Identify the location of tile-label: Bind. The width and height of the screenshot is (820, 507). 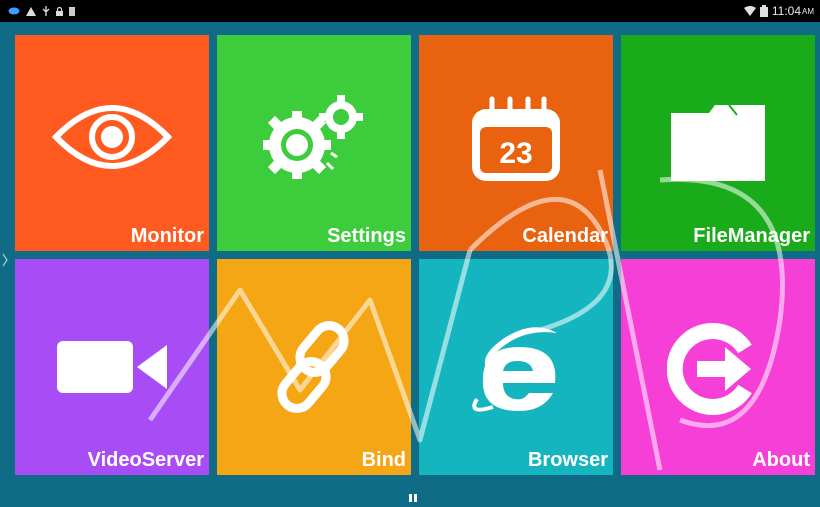
(383, 460).